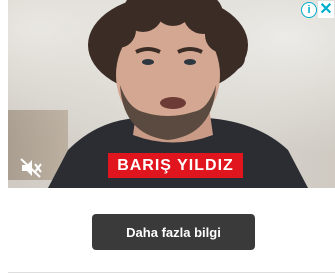 This screenshot has width=335, height=275. I want to click on close-icon: ✕, so click(326, 9).